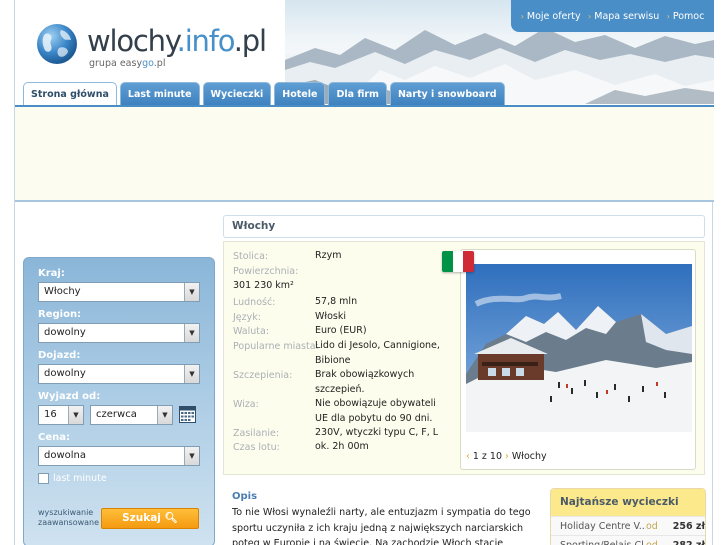  What do you see at coordinates (50, 414) in the screenshot?
I see `day-select-value: 16` at bounding box center [50, 414].